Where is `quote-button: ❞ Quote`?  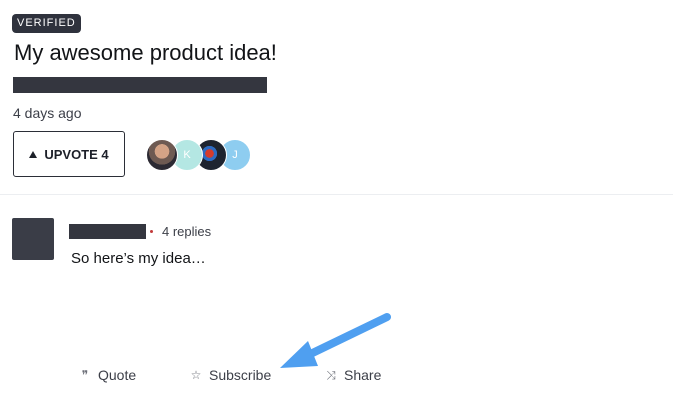
quote-button: ❞ Quote is located at coordinates (107, 375).